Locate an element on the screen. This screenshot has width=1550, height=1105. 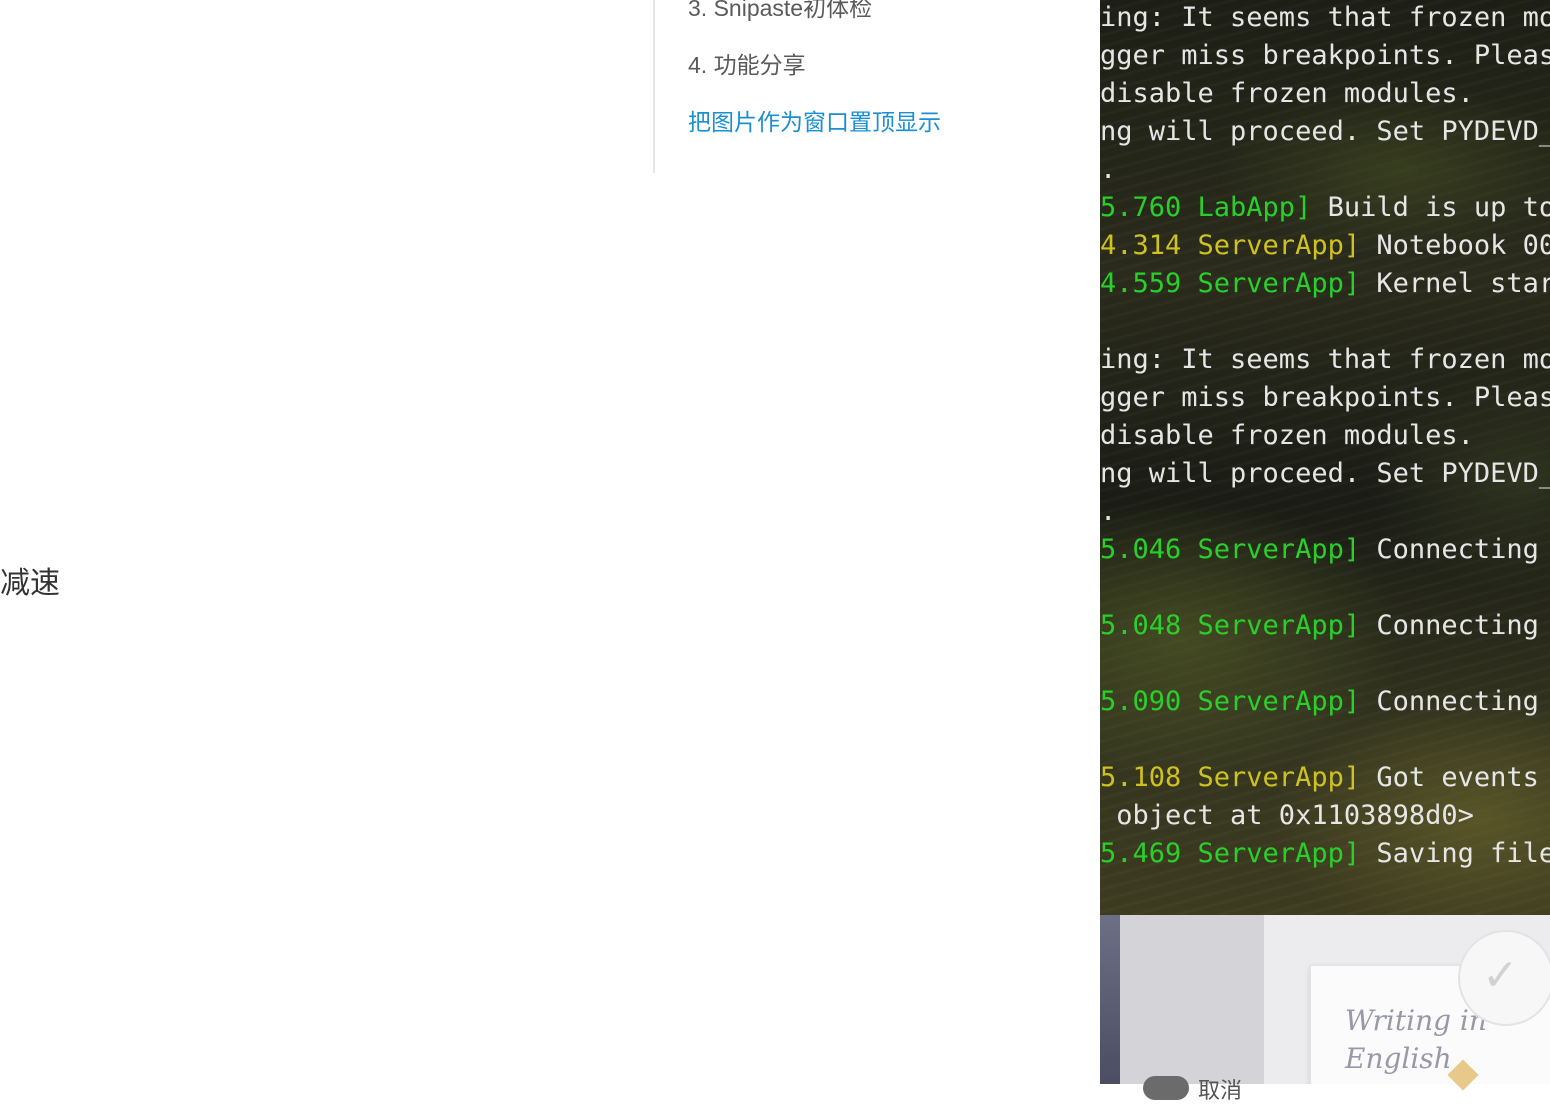
toggle-label: 取消 is located at coordinates (1220, 1090).